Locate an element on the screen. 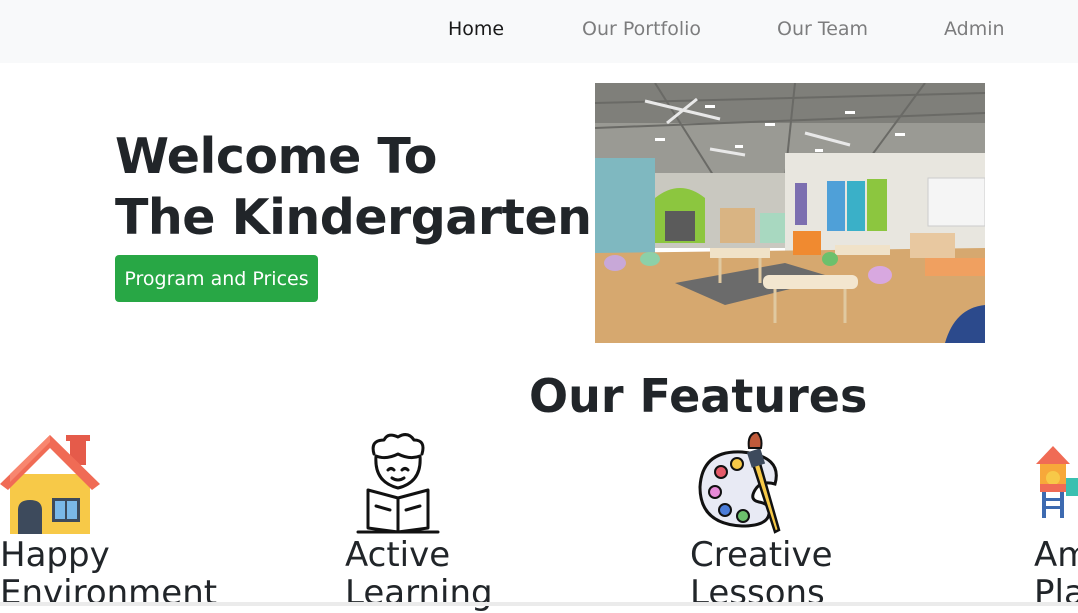 The width and height of the screenshot is (1078, 613). feature-active-learning: Active Learning is located at coordinates (419, 522).